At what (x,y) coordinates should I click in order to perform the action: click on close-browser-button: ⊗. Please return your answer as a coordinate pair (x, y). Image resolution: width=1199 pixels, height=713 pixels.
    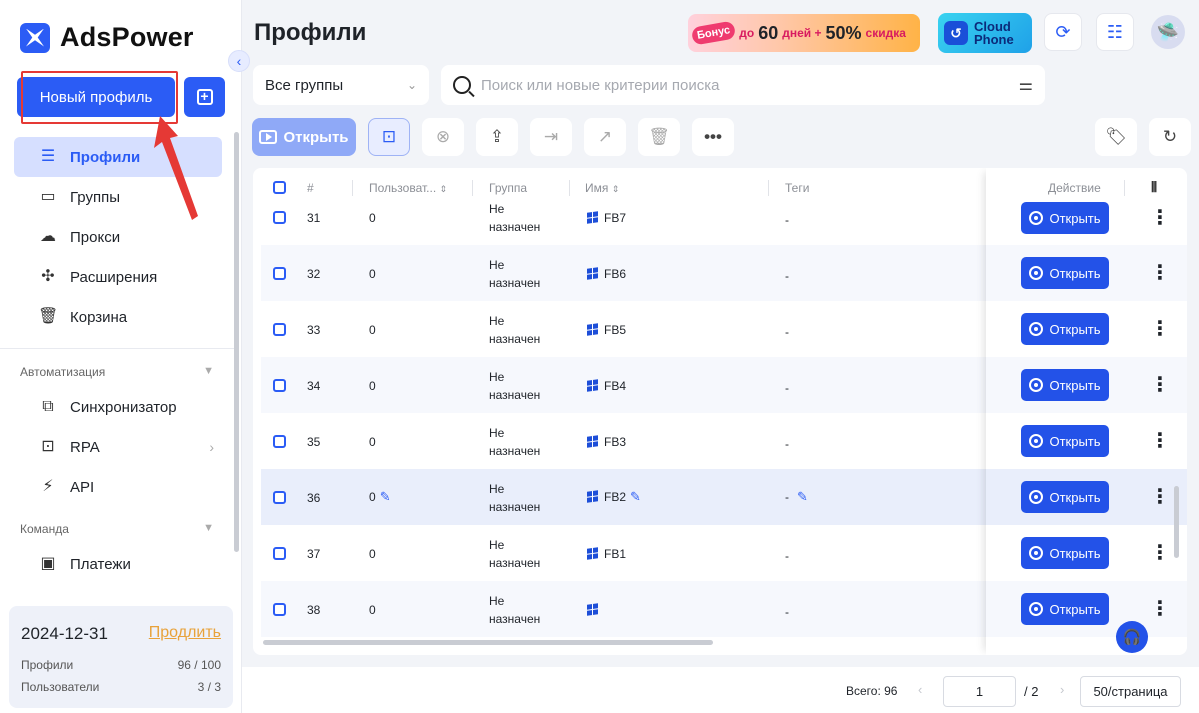
    Looking at the image, I should click on (443, 137).